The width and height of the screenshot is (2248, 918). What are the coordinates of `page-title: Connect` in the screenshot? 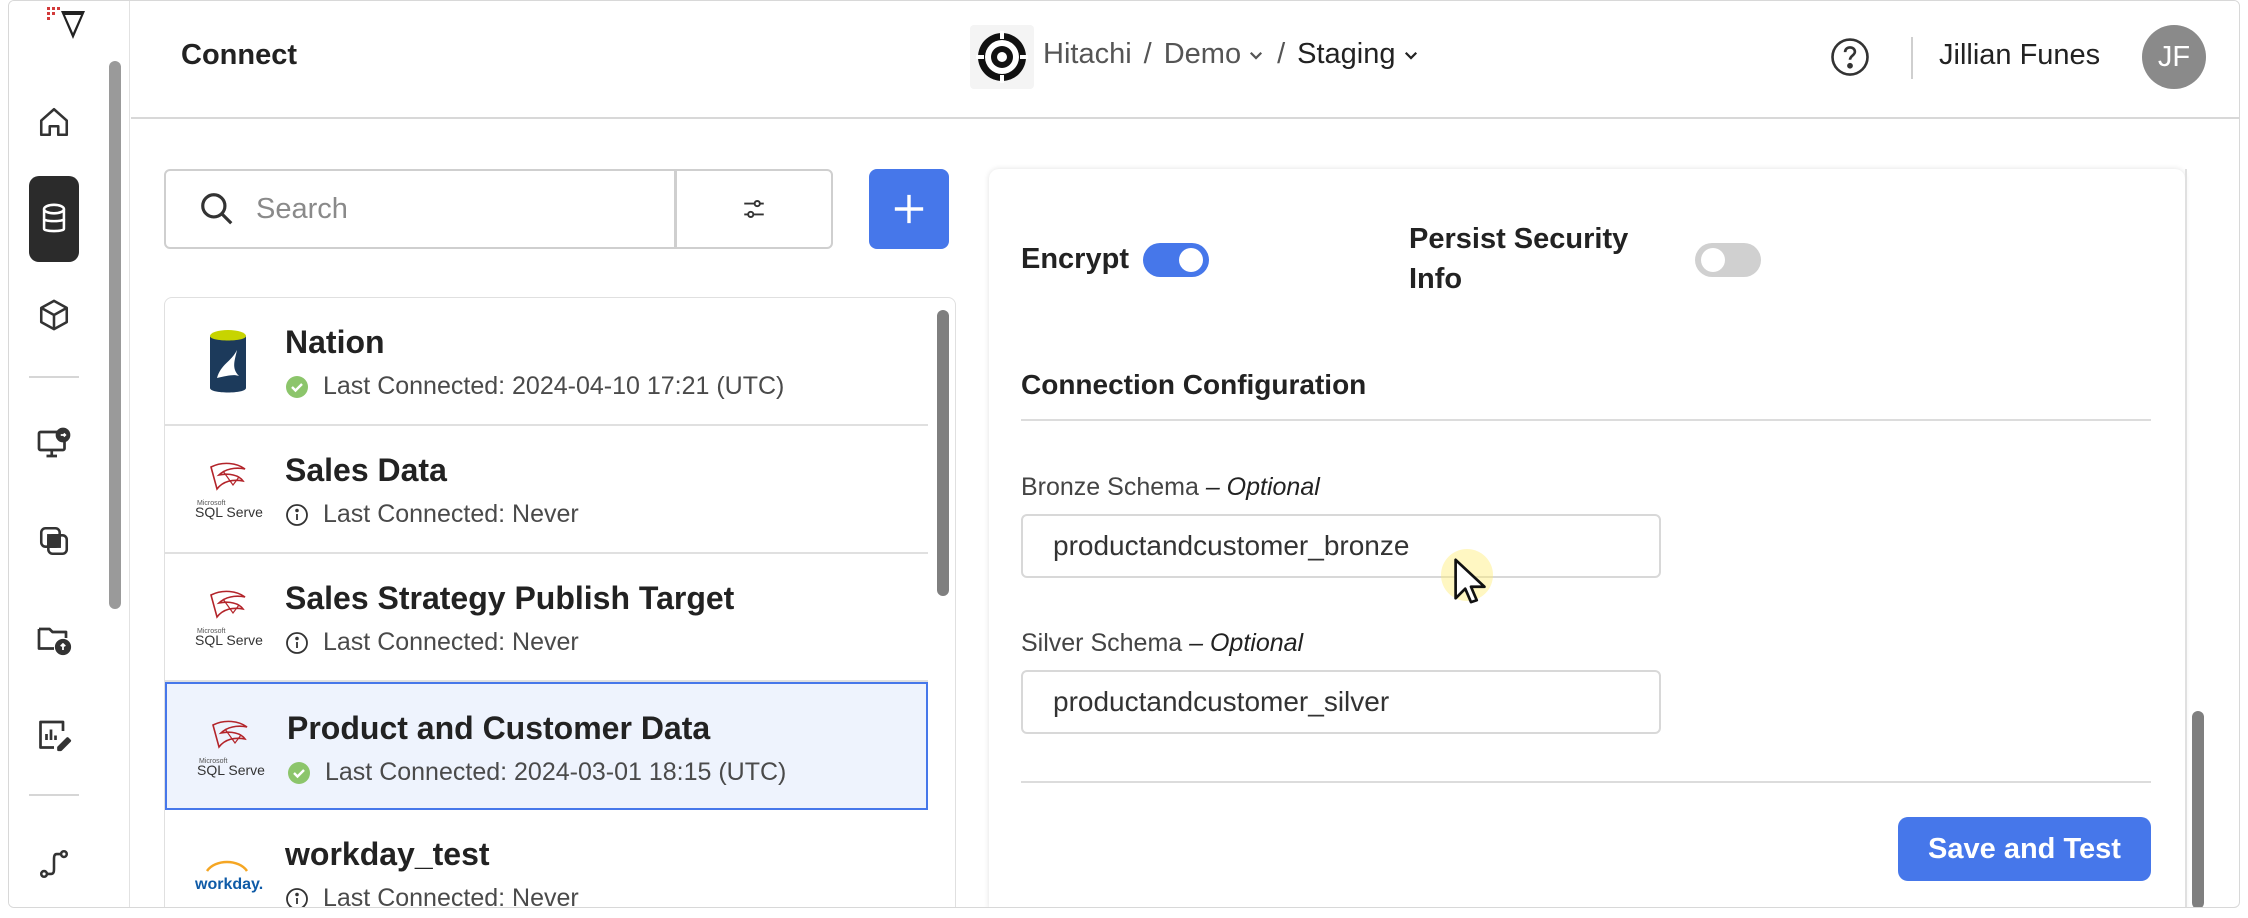 It's located at (239, 55).